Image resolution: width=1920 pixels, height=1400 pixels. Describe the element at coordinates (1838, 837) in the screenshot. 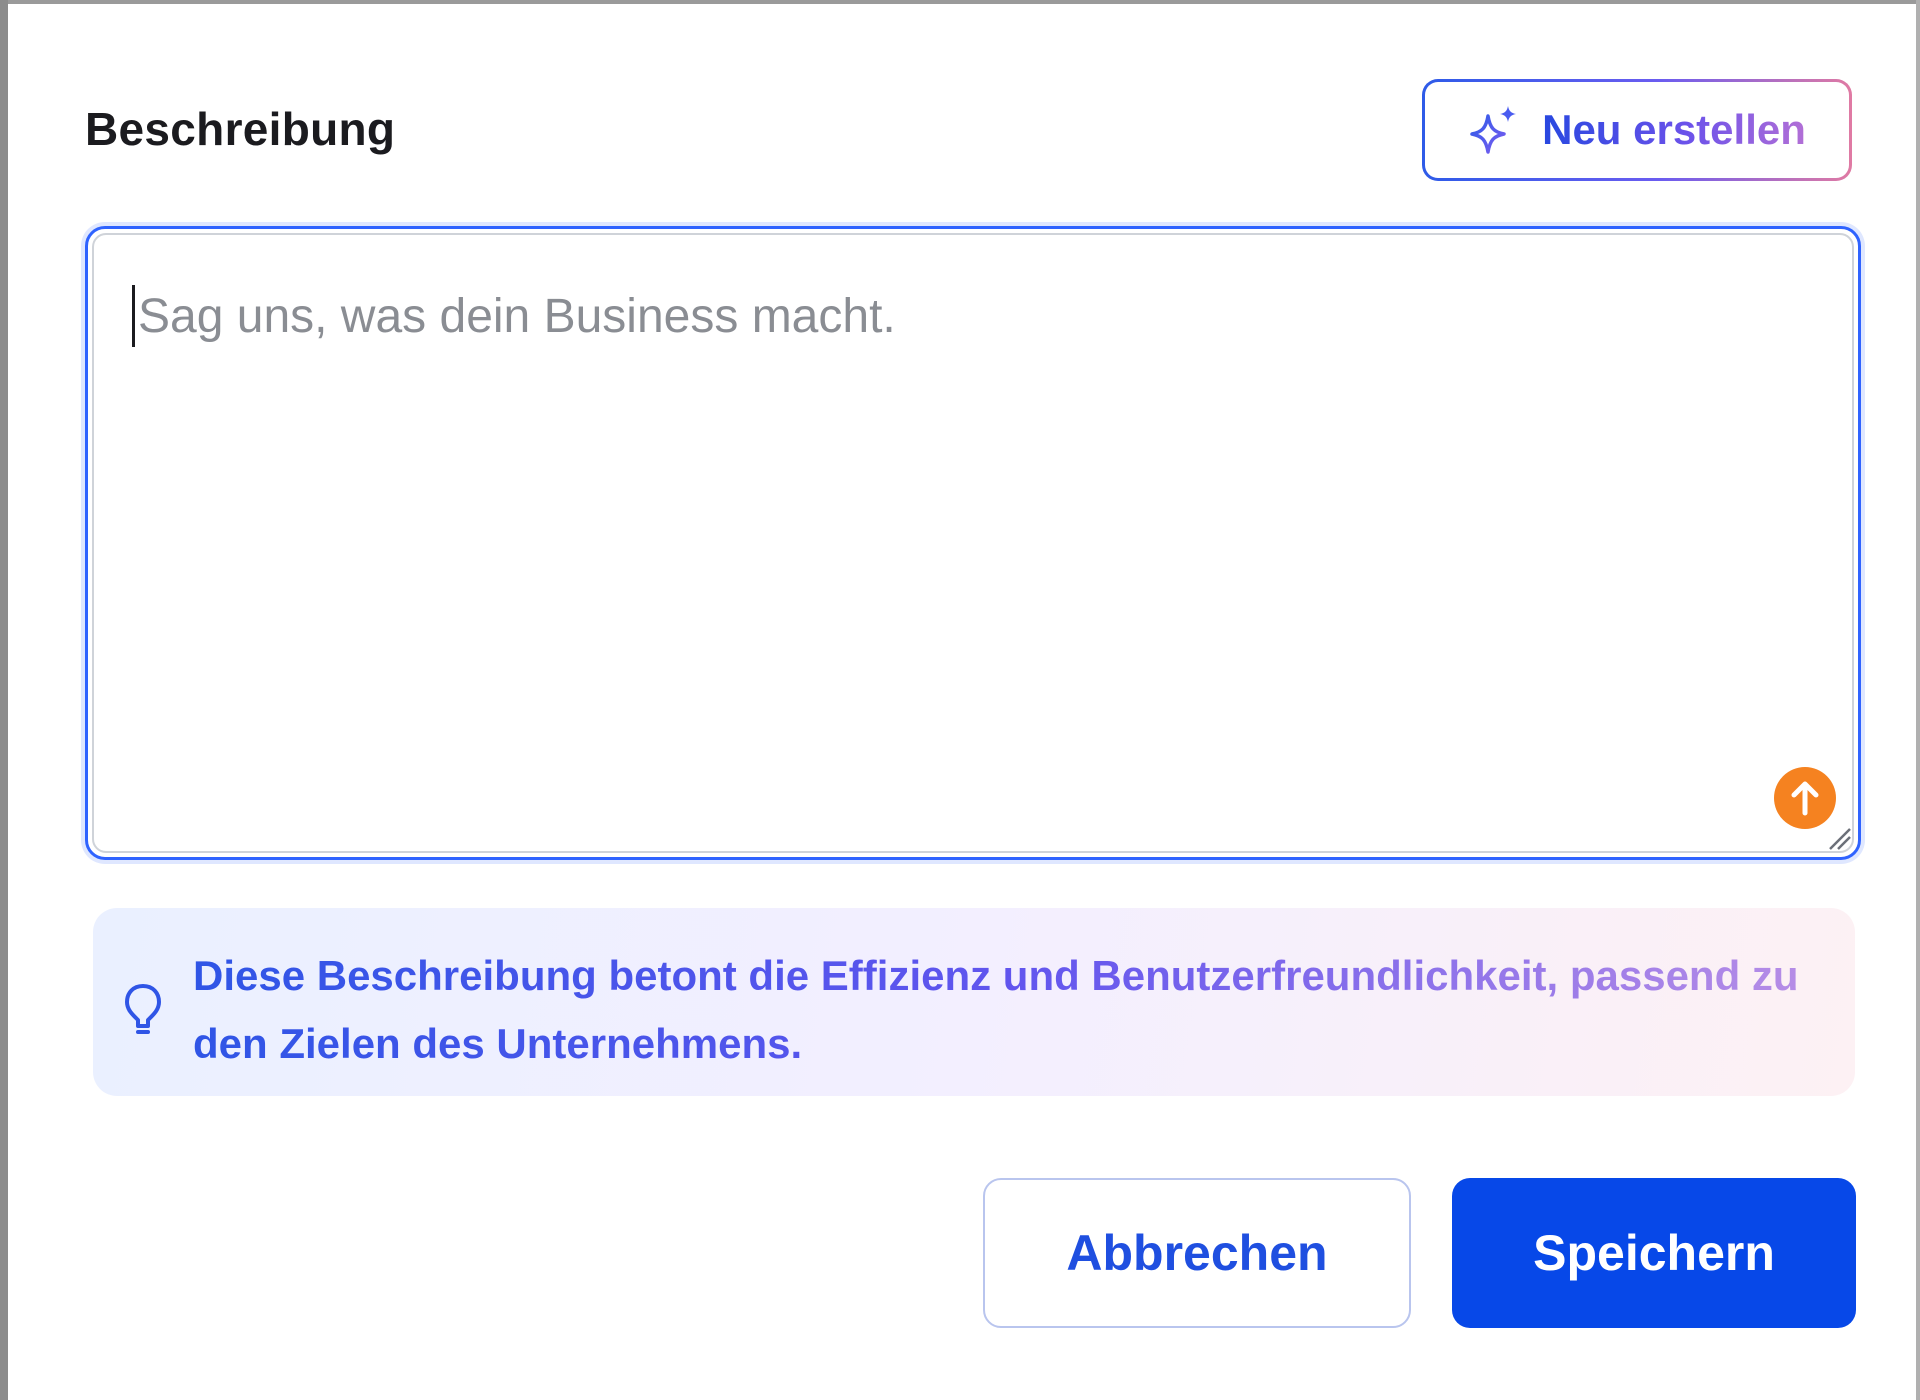

I see `resize-handle` at that location.